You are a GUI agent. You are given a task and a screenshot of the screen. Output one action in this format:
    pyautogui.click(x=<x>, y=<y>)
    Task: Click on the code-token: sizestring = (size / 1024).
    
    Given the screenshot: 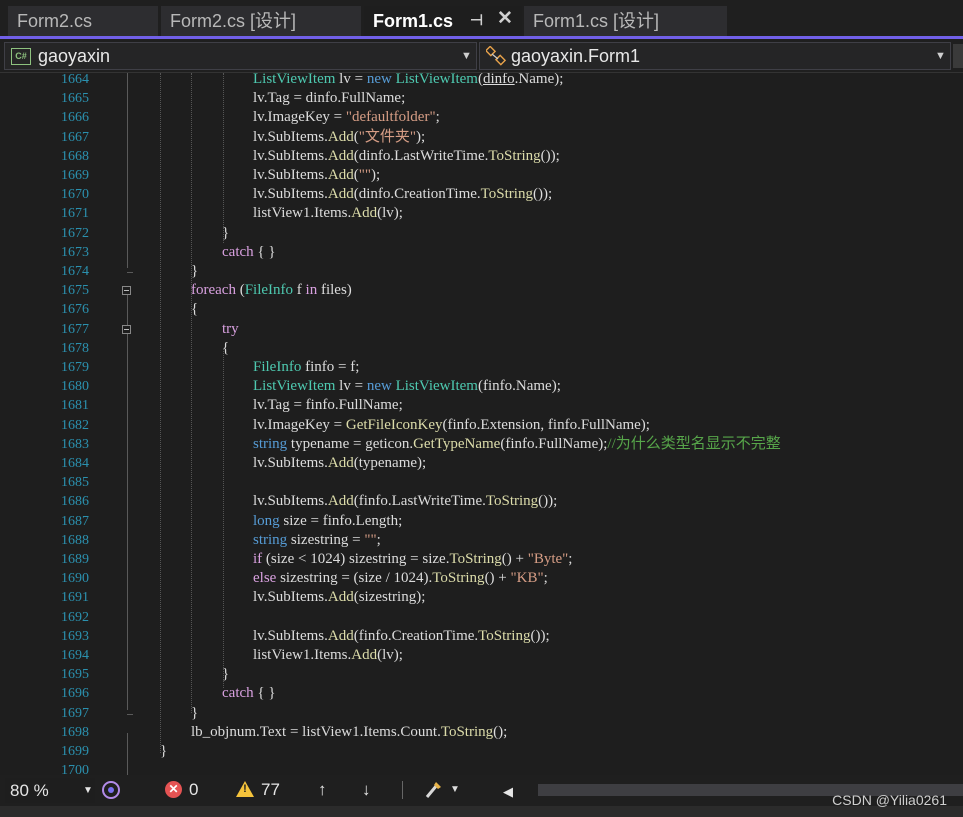 What is the action you would take?
    pyautogui.click(x=354, y=578)
    